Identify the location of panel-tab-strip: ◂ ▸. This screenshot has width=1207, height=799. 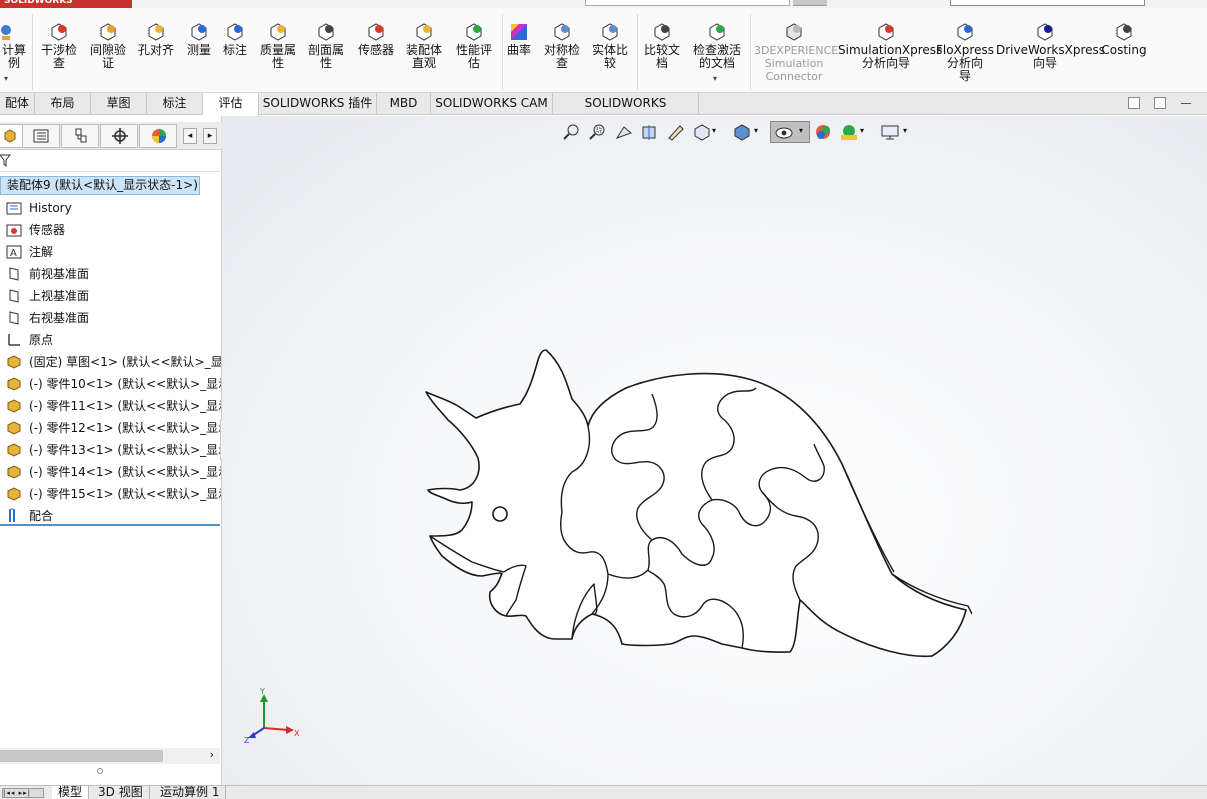
(111, 136).